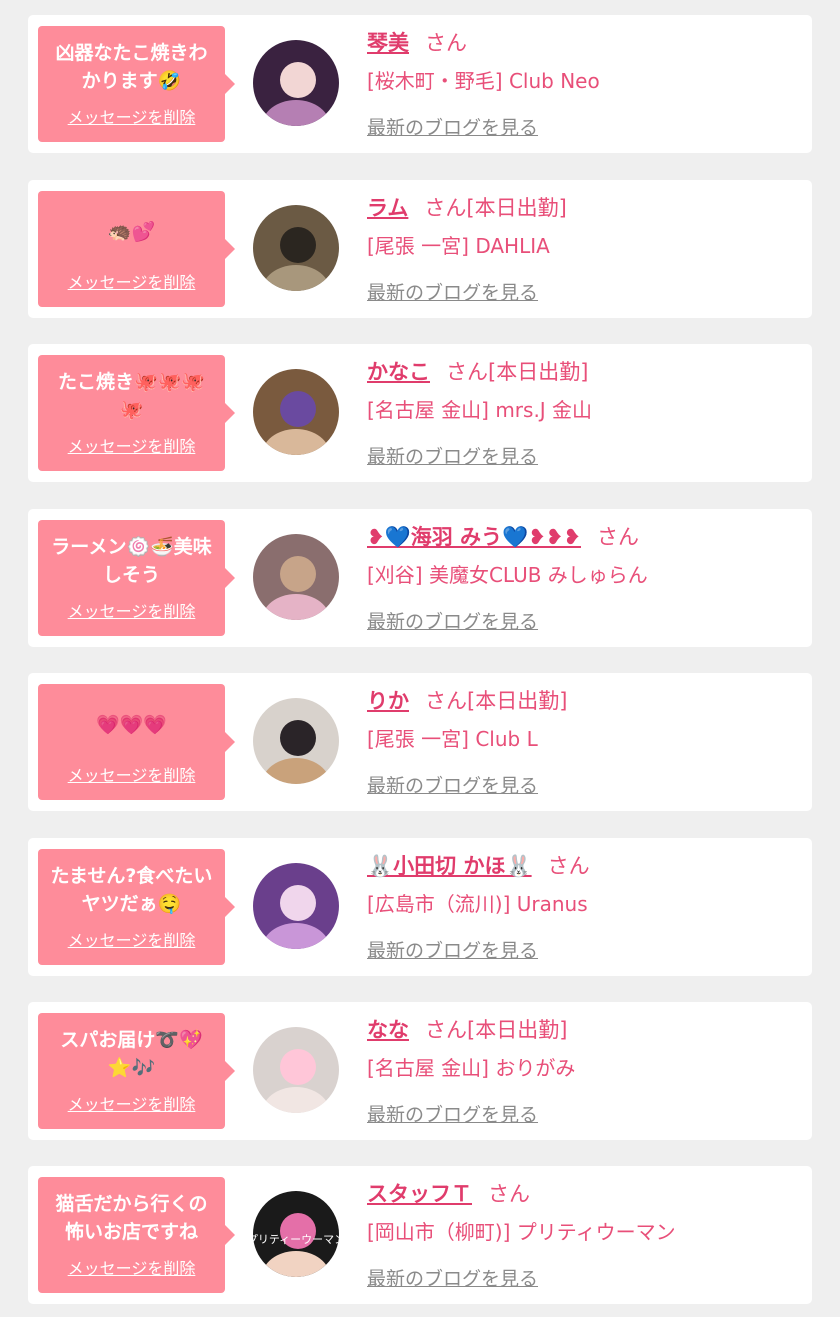 The width and height of the screenshot is (840, 1317). Describe the element at coordinates (131, 396) in the screenshot. I see `message-text: たこ焼き🐙🐙🐙🐙` at that location.